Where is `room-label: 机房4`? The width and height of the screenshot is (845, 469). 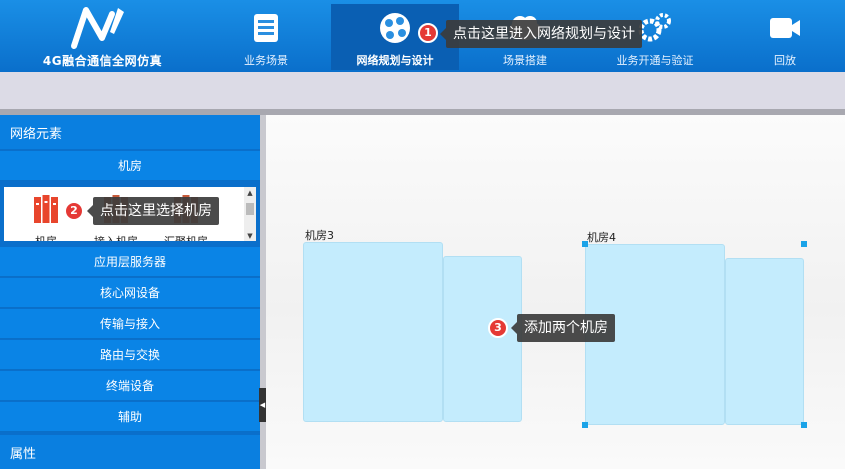
room-label: 机房4 is located at coordinates (601, 237).